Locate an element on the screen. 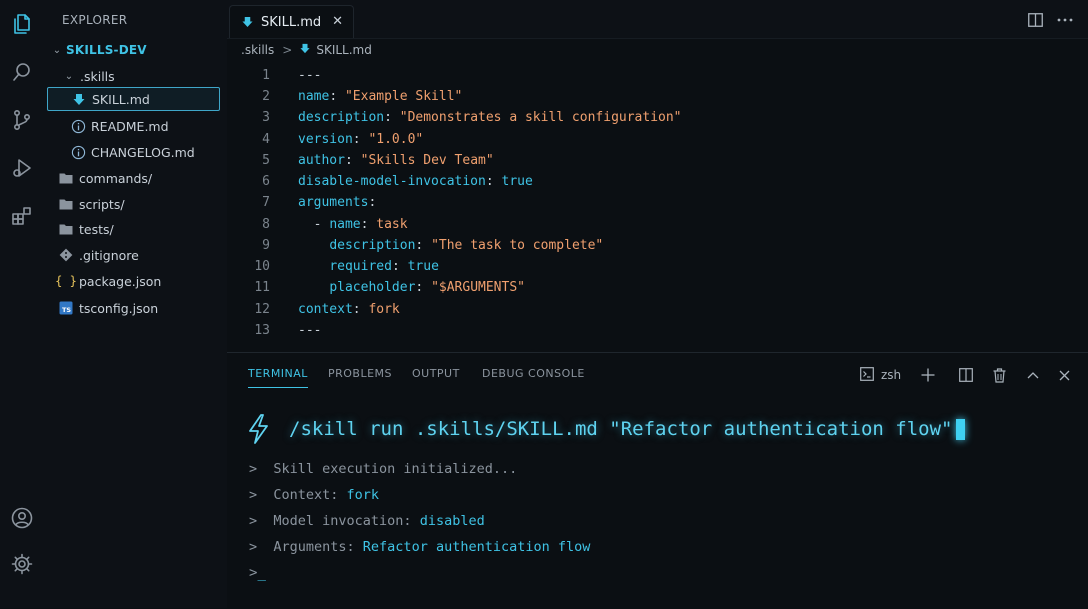  tree-item-label: .skills is located at coordinates (97, 76).